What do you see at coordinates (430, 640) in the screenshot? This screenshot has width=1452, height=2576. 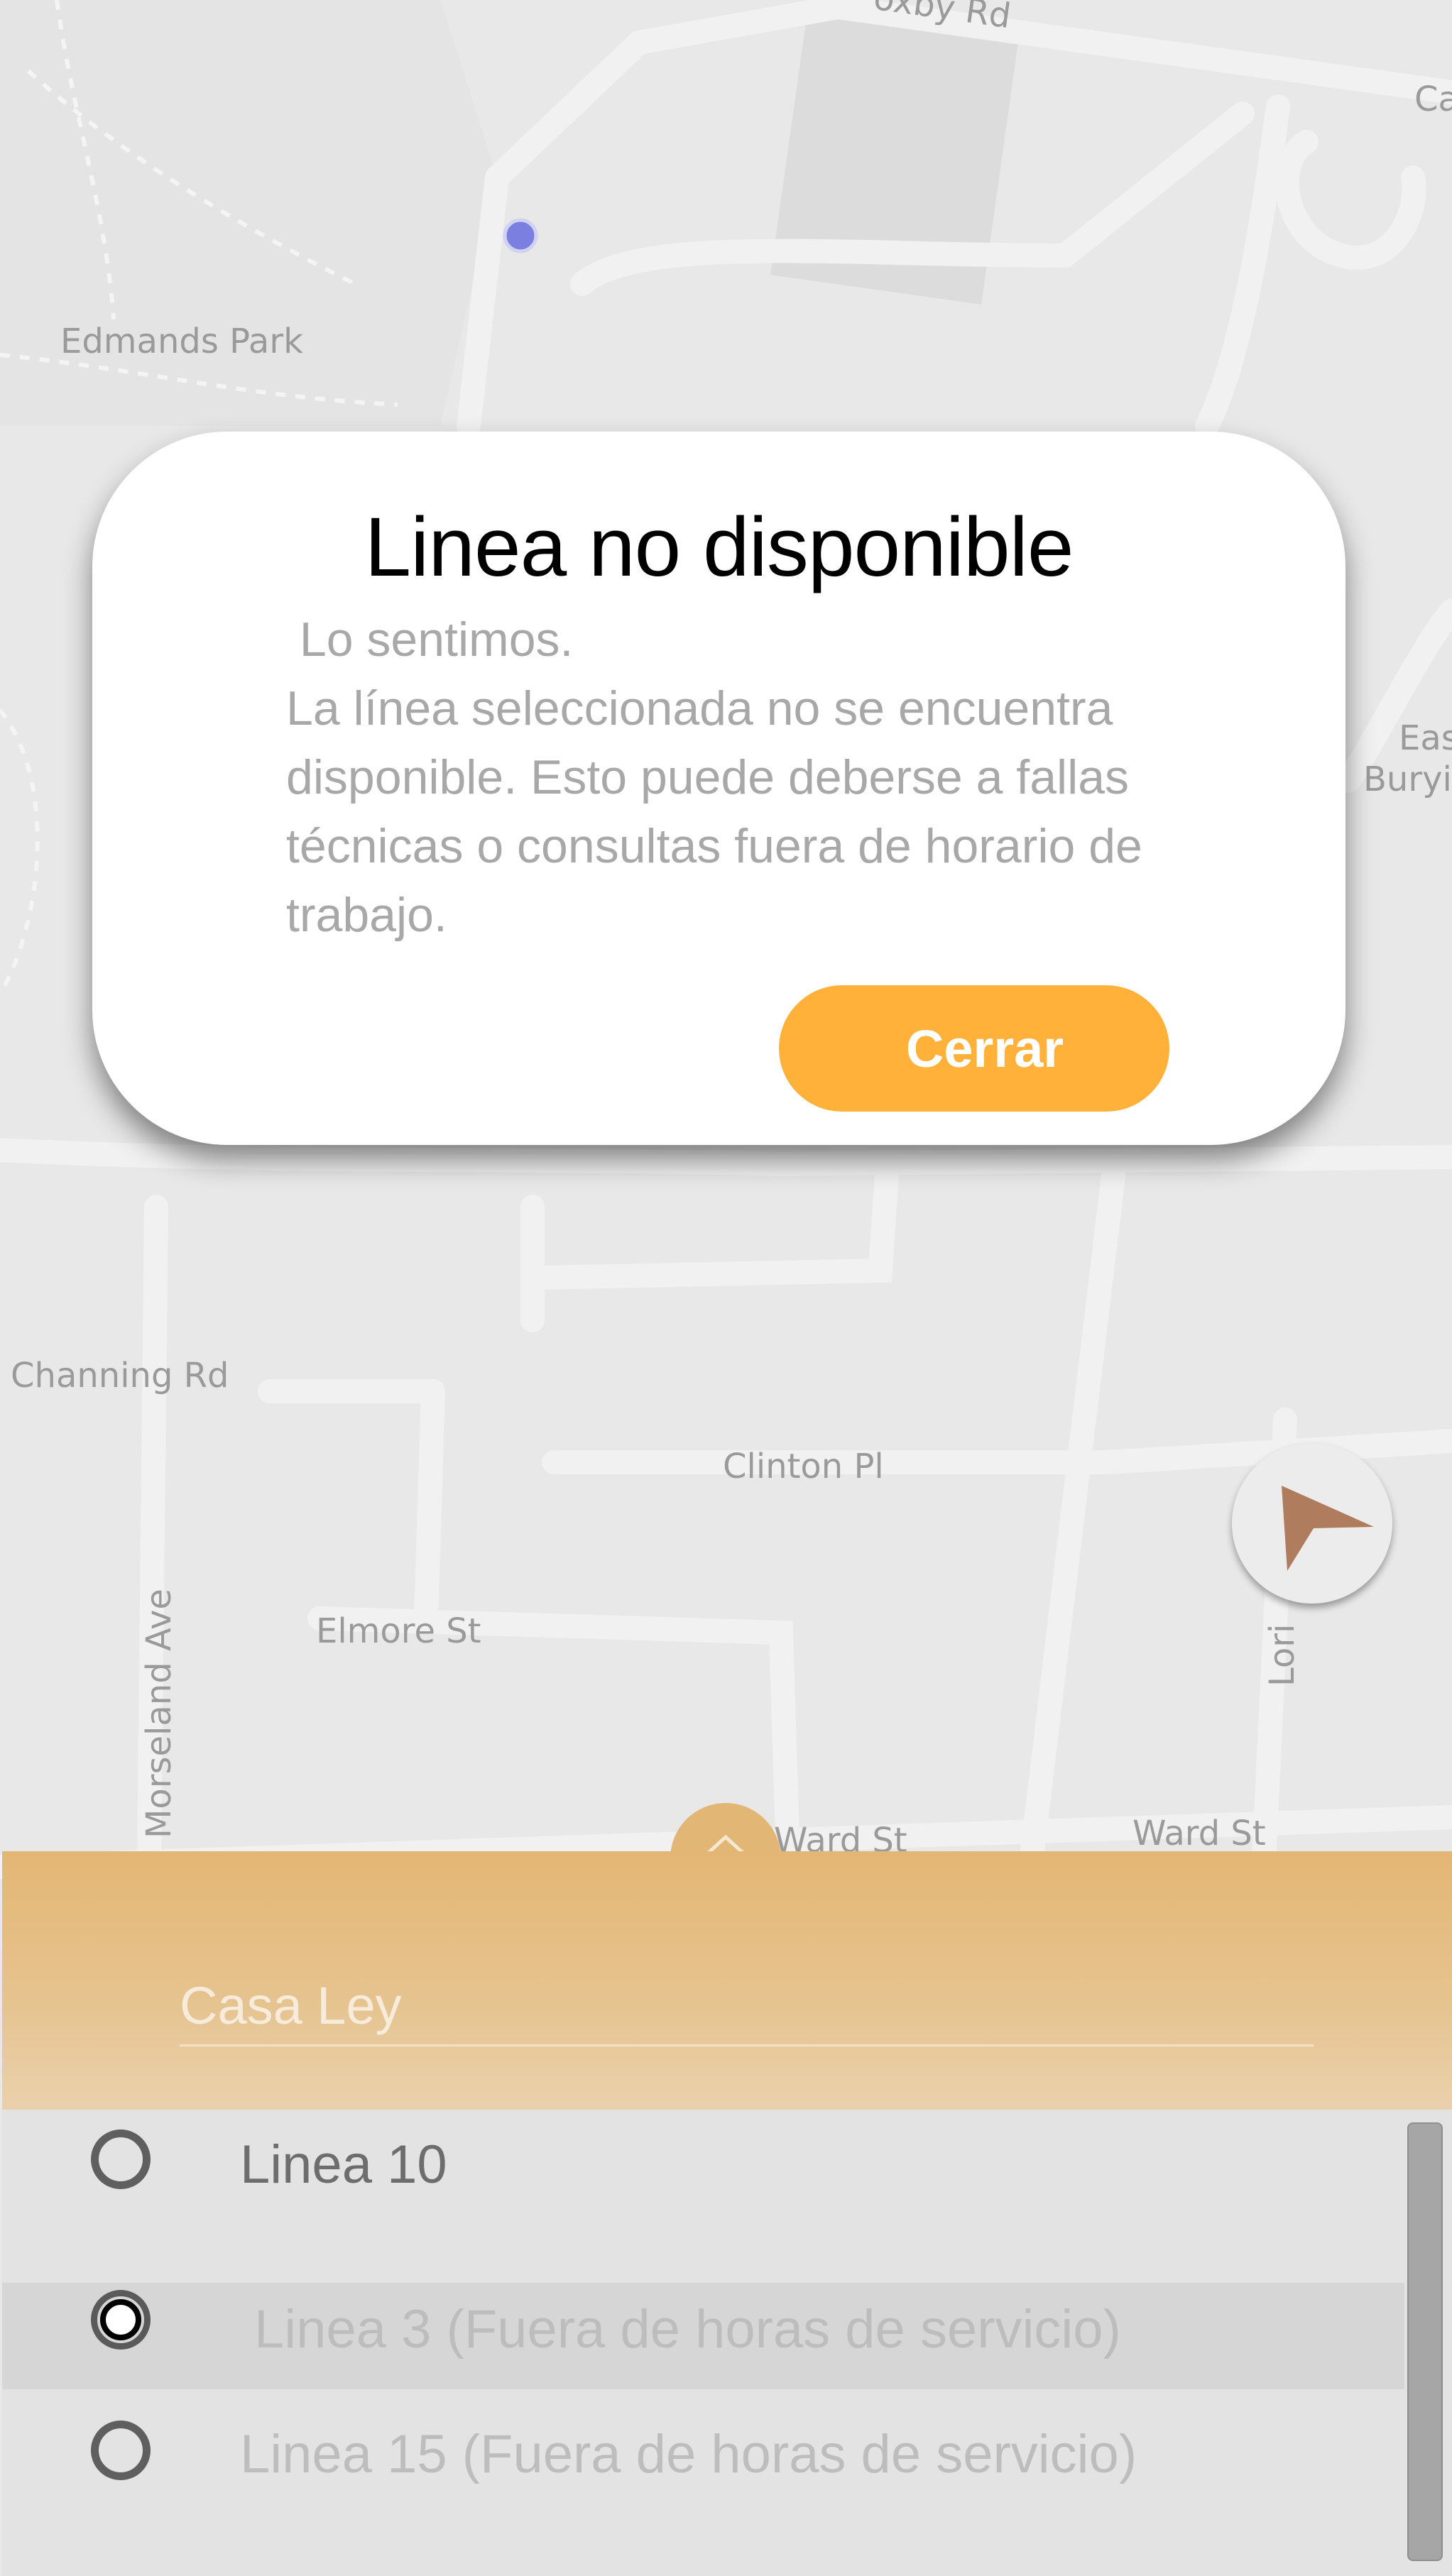 I see `dialog-message-line: Lo sentimos.` at bounding box center [430, 640].